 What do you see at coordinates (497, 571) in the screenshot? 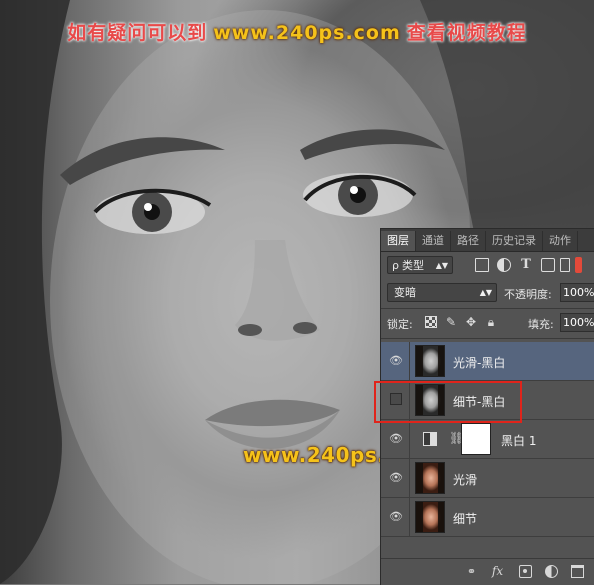
I see `fx-icon: fx` at bounding box center [497, 571].